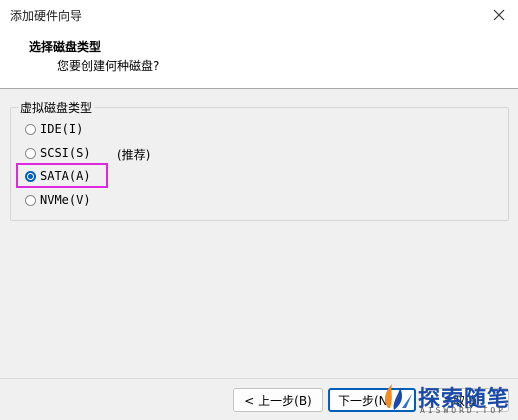 The height and width of the screenshot is (420, 518). I want to click on radio-ide: IDE(I), so click(54, 129).